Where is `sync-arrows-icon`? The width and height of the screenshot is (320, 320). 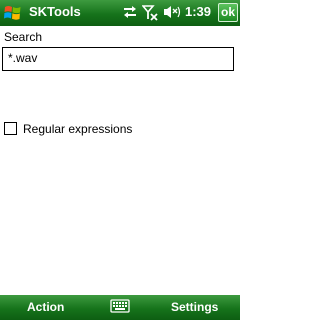
sync-arrows-icon is located at coordinates (130, 12).